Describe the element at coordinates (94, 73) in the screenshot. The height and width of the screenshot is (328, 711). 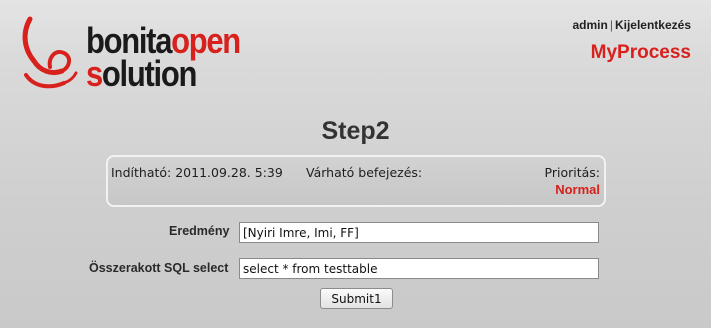
I see `logo-text-s: s` at that location.